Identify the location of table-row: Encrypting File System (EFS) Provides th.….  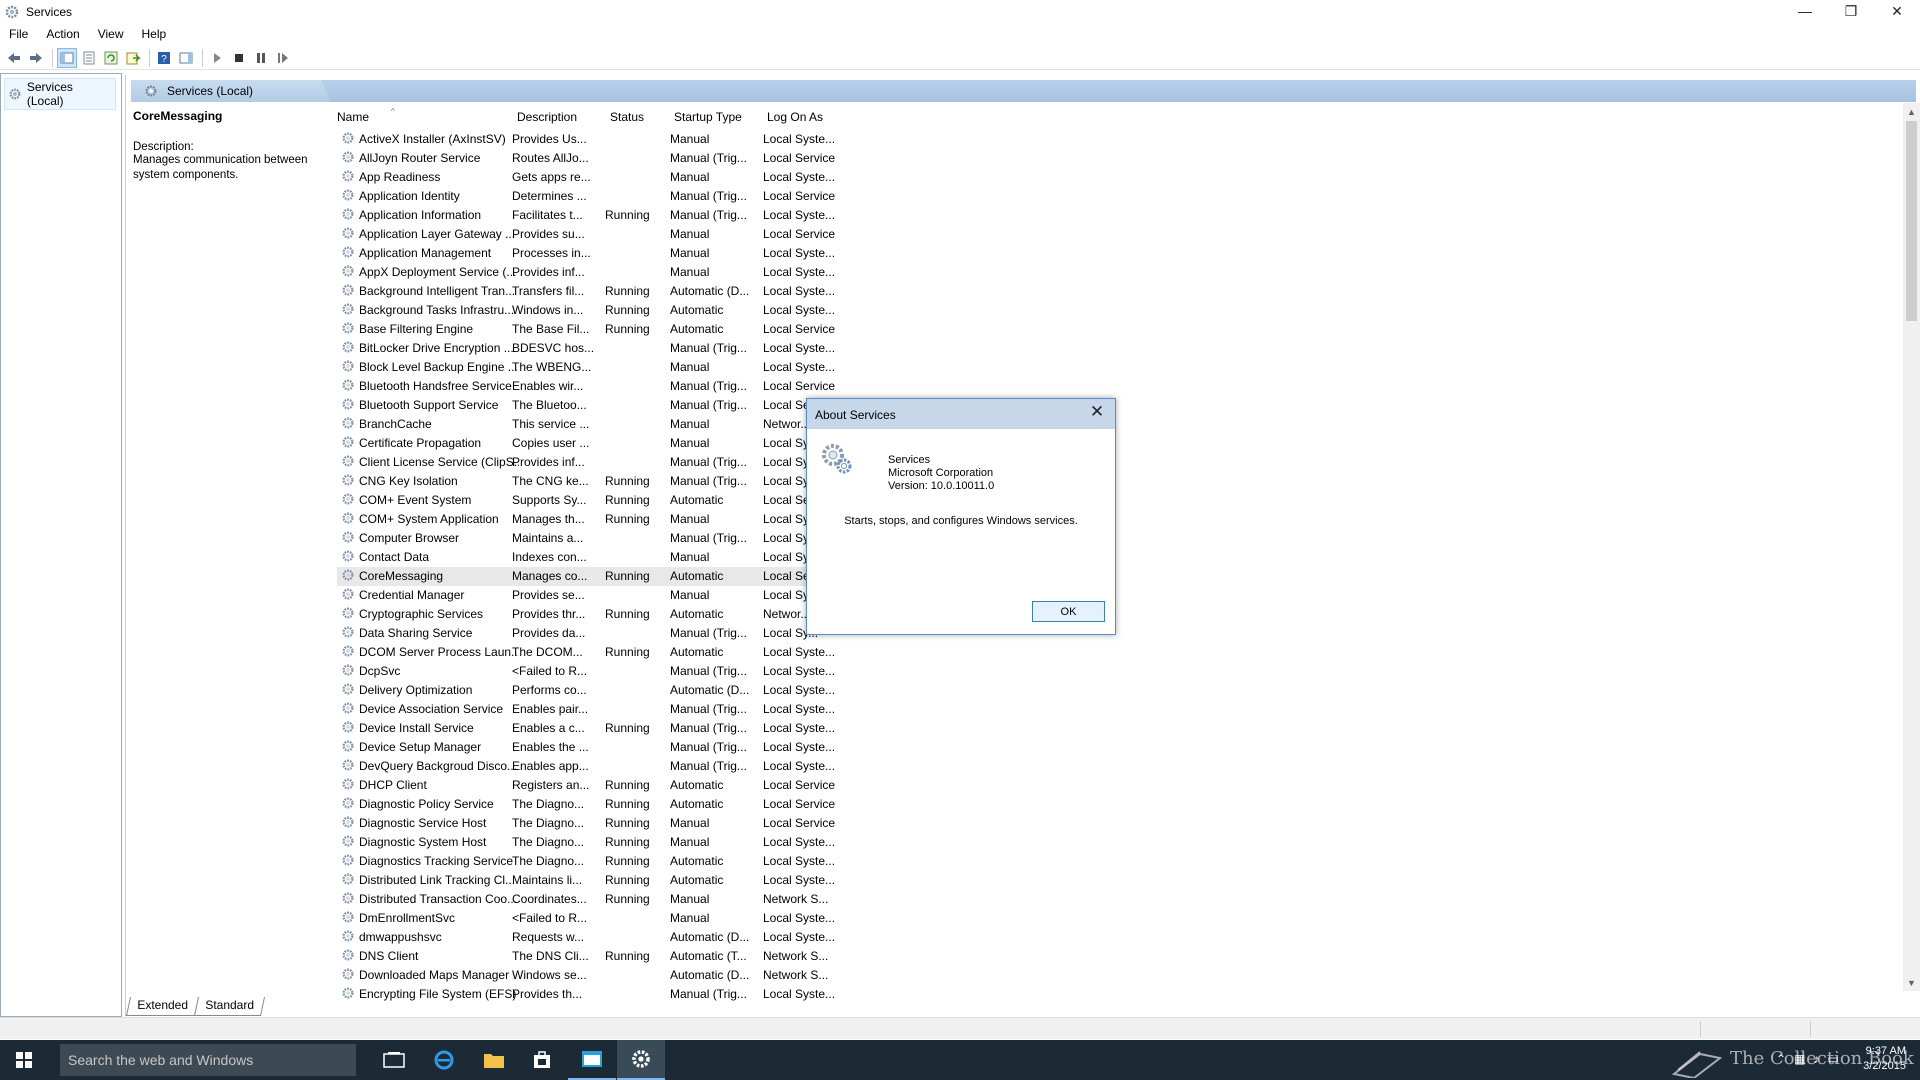
(597, 994).